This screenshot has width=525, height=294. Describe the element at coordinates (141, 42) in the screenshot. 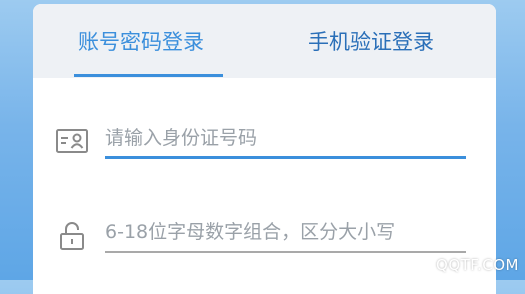

I see `tab-password-login: 账号密码登录` at that location.